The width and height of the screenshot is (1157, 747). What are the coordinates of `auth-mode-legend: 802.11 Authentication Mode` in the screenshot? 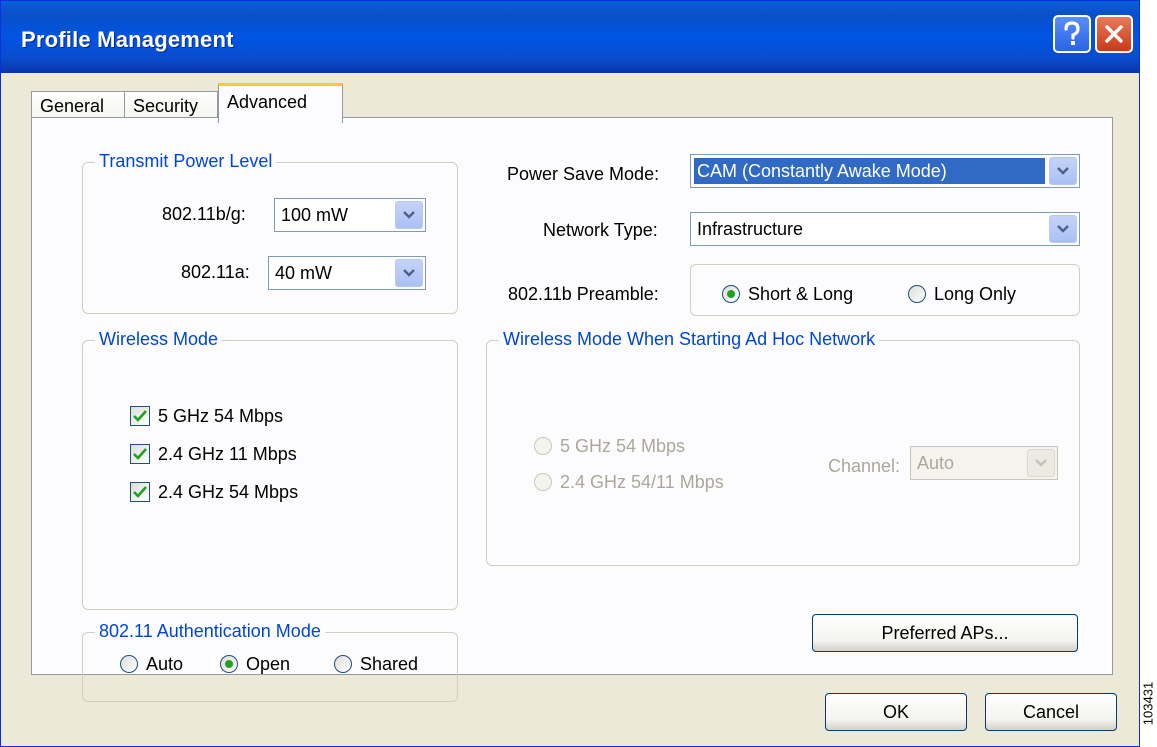 It's located at (210, 631).